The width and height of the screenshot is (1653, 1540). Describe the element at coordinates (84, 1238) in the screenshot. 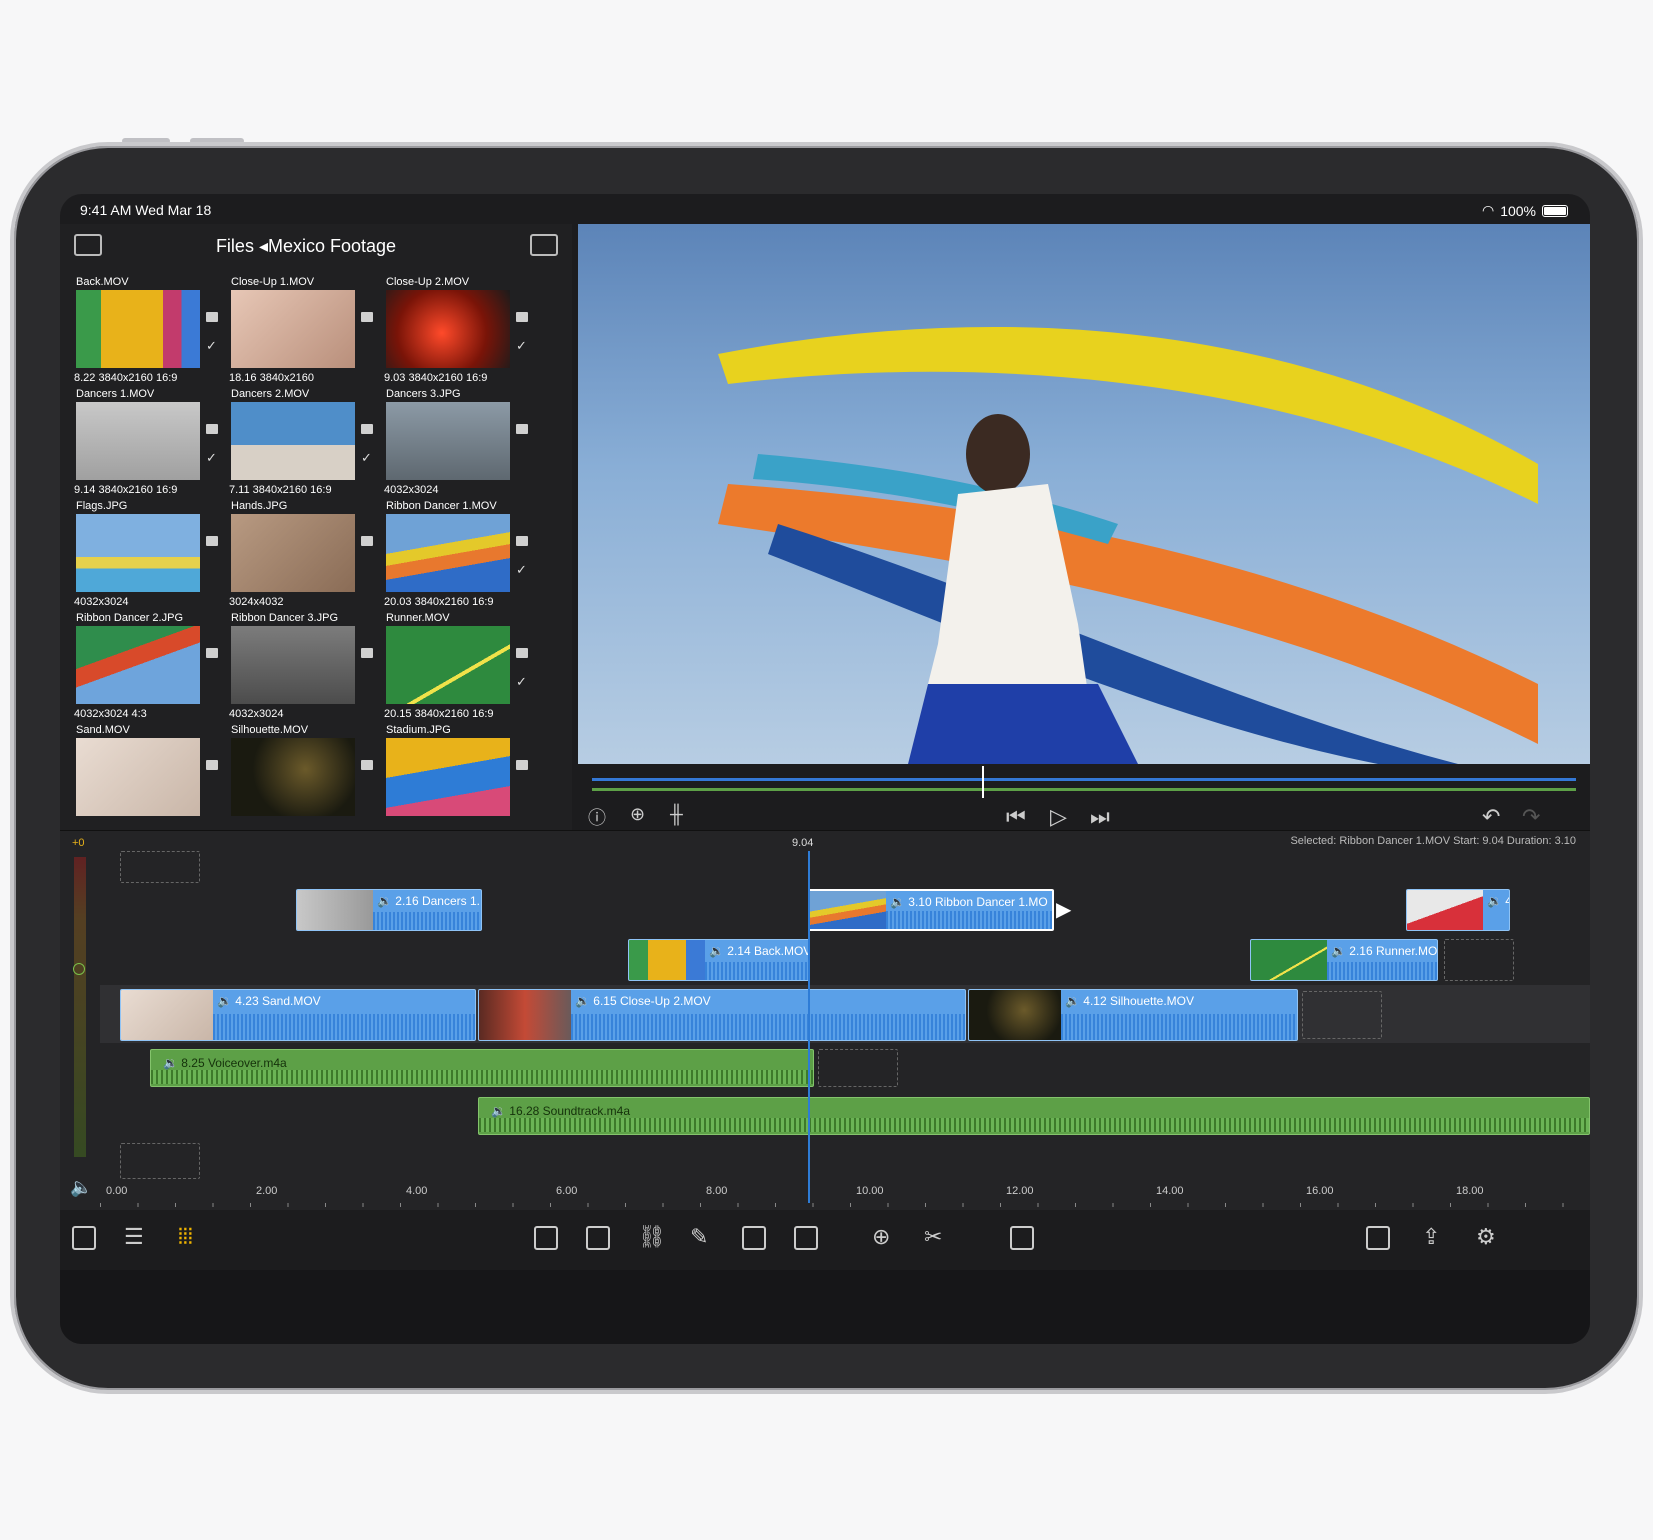

I see `project-icon` at that location.